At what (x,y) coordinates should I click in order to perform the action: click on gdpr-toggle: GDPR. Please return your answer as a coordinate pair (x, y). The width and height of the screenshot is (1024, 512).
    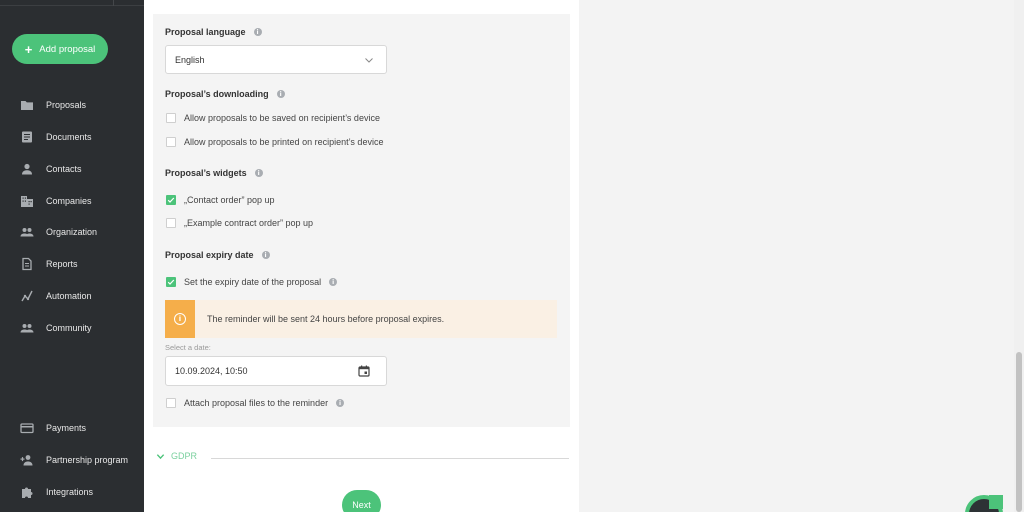
    Looking at the image, I should click on (176, 456).